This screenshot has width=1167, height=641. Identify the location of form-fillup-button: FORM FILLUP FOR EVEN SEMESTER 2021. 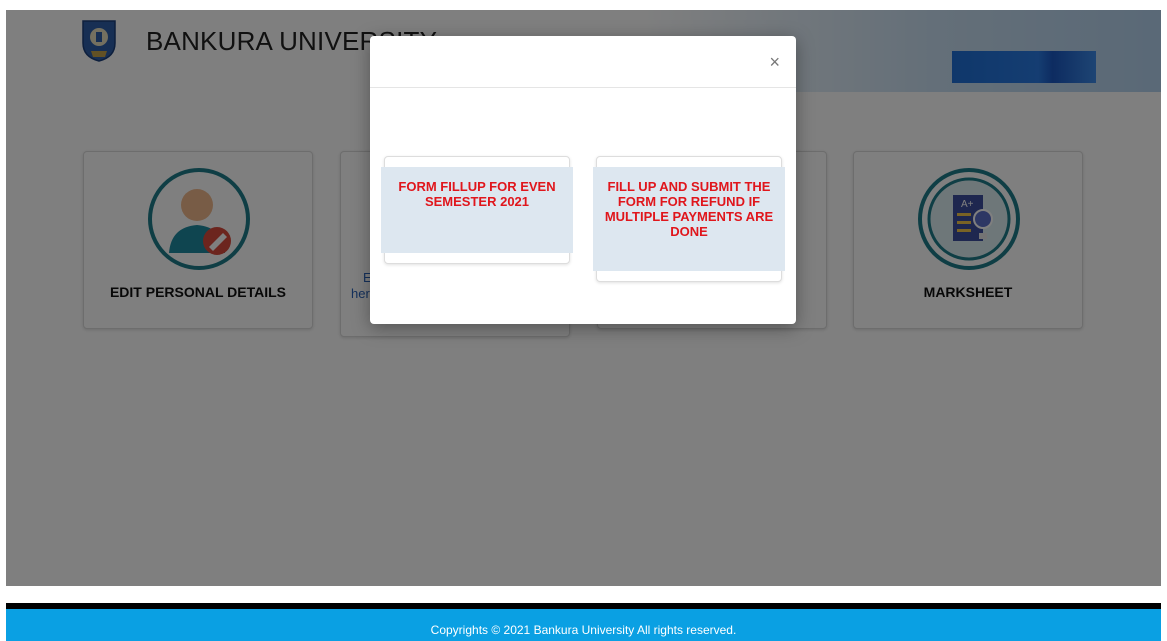
(477, 210).